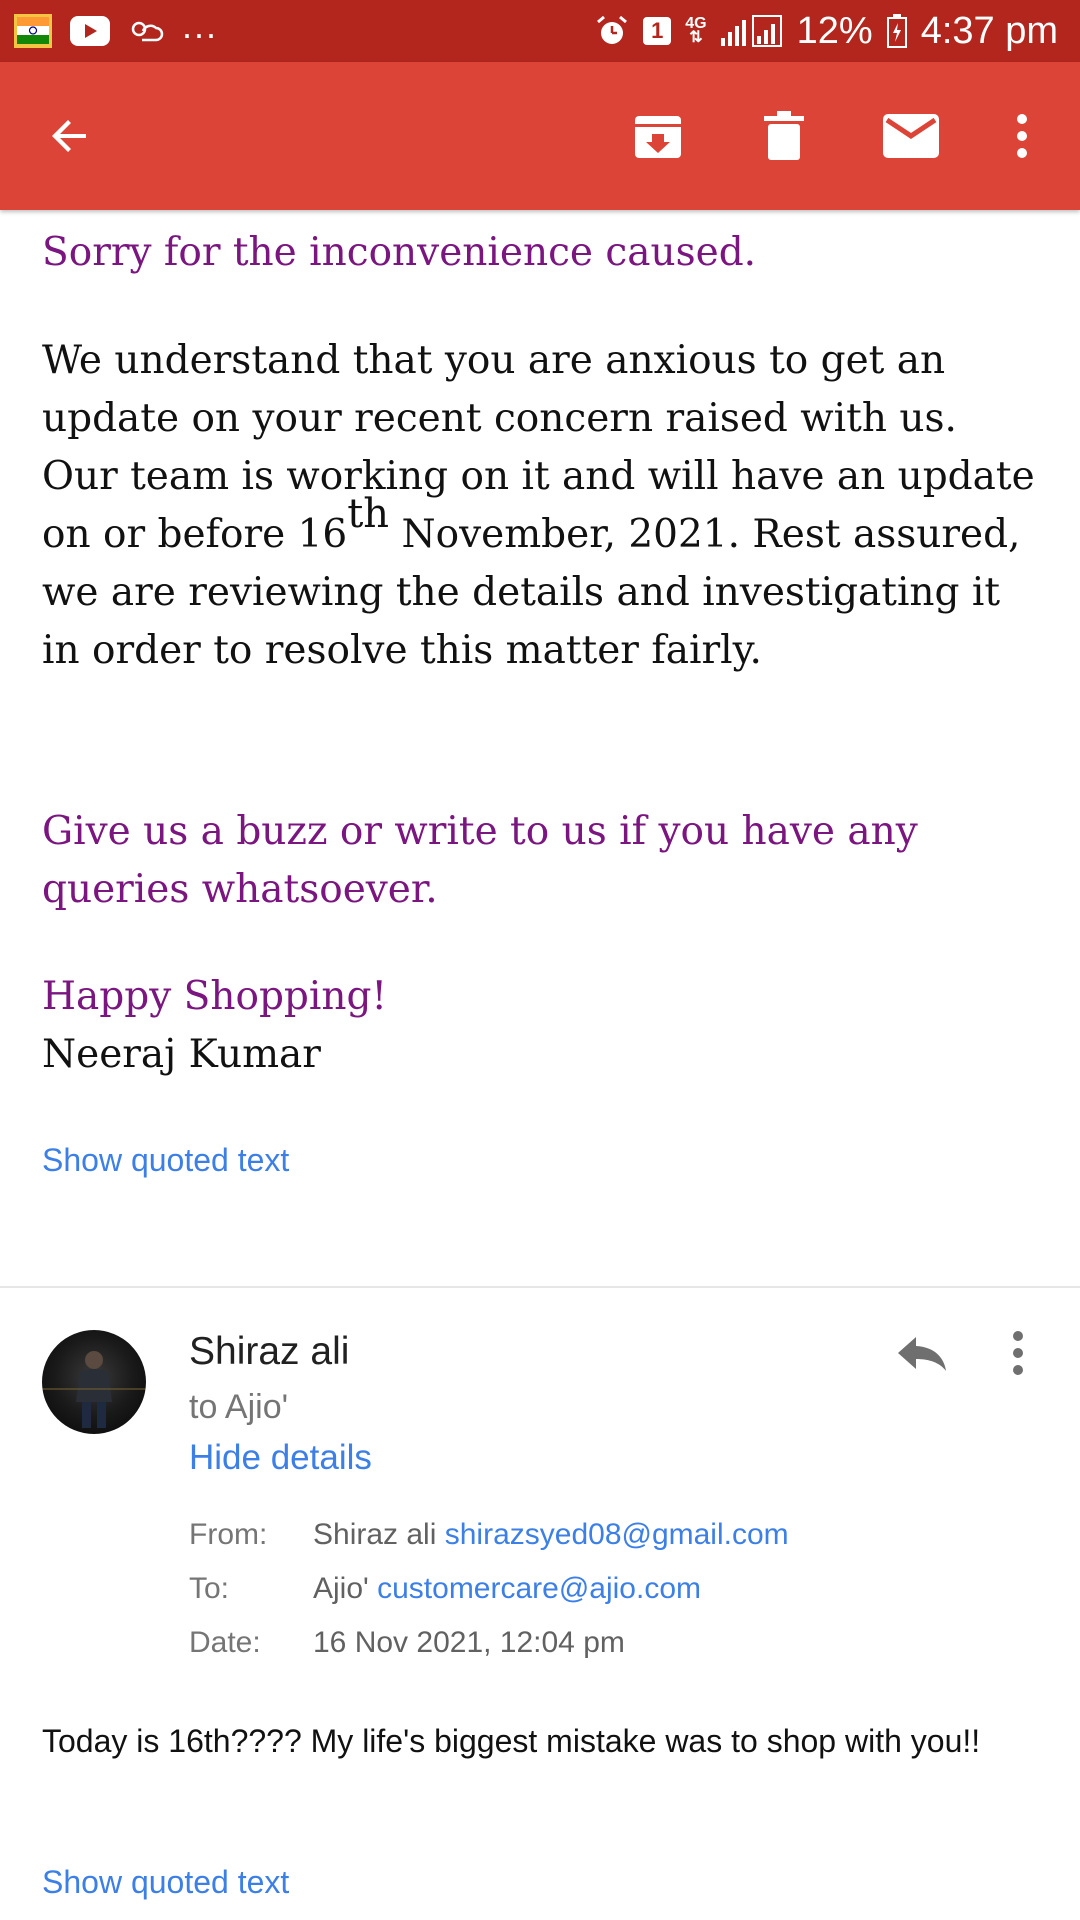  I want to click on delete-button, so click(784, 136).